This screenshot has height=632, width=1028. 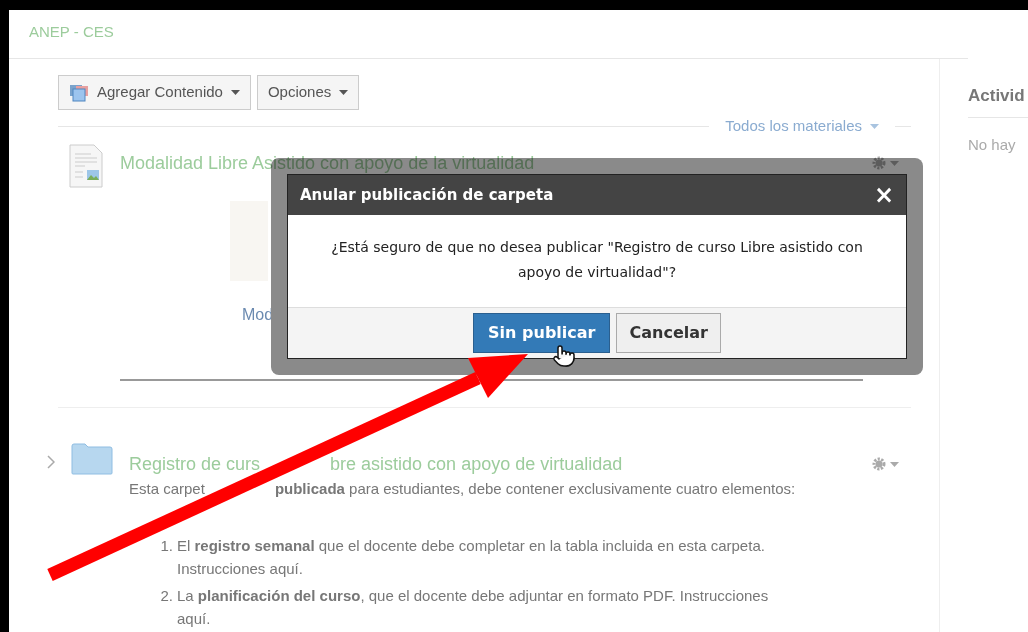 I want to click on list-number: 1., so click(x=166, y=546).